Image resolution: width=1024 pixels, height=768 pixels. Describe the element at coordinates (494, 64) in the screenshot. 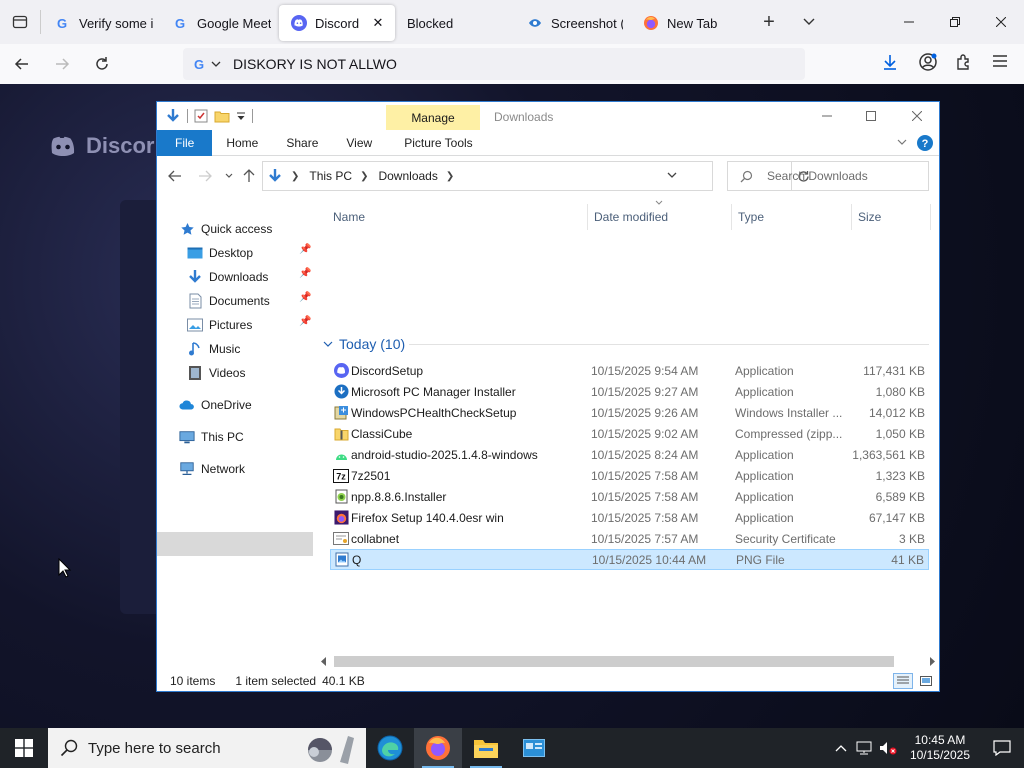

I see `url-bar: G DISKORY IS NOT ALLWO` at that location.